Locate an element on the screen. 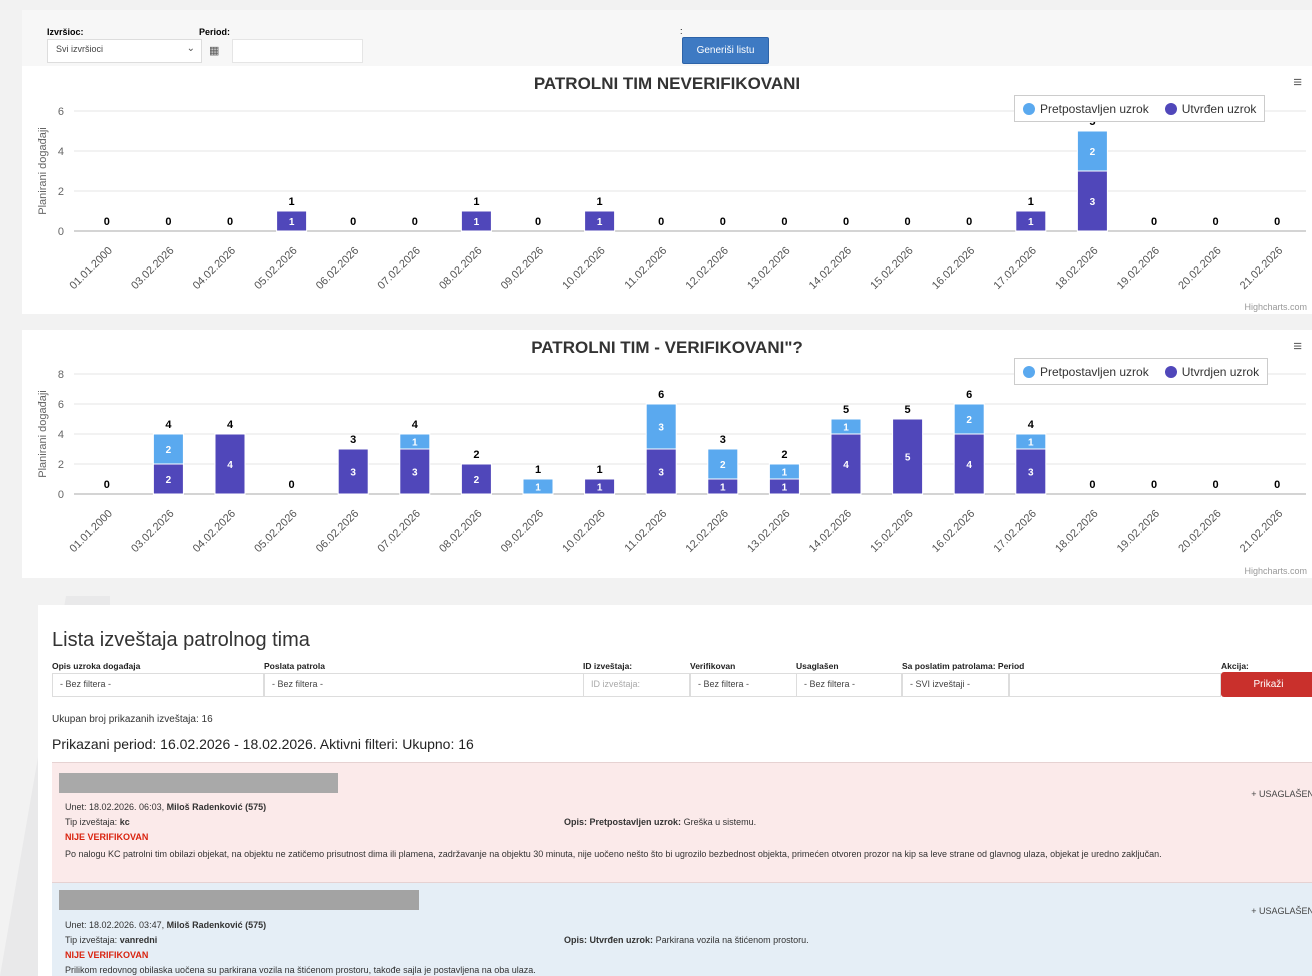  generate-list-button: Generiši listu is located at coordinates (725, 50).